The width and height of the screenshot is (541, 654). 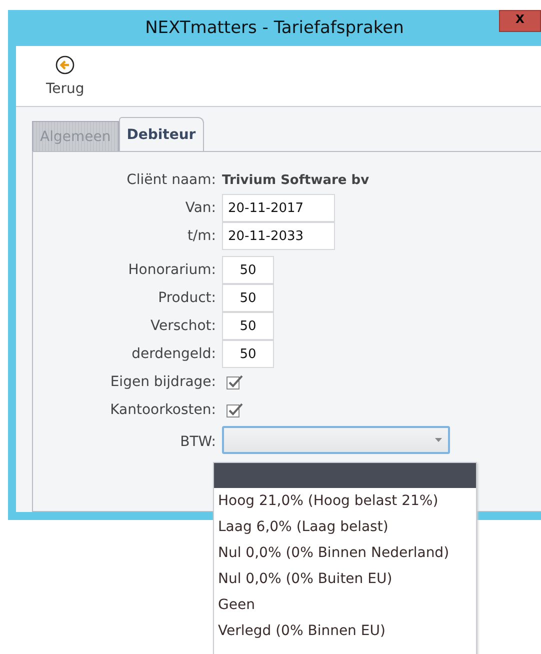 I want to click on dropdown-option: Hoog 21,0% (Hoog belast 21%), so click(x=345, y=501).